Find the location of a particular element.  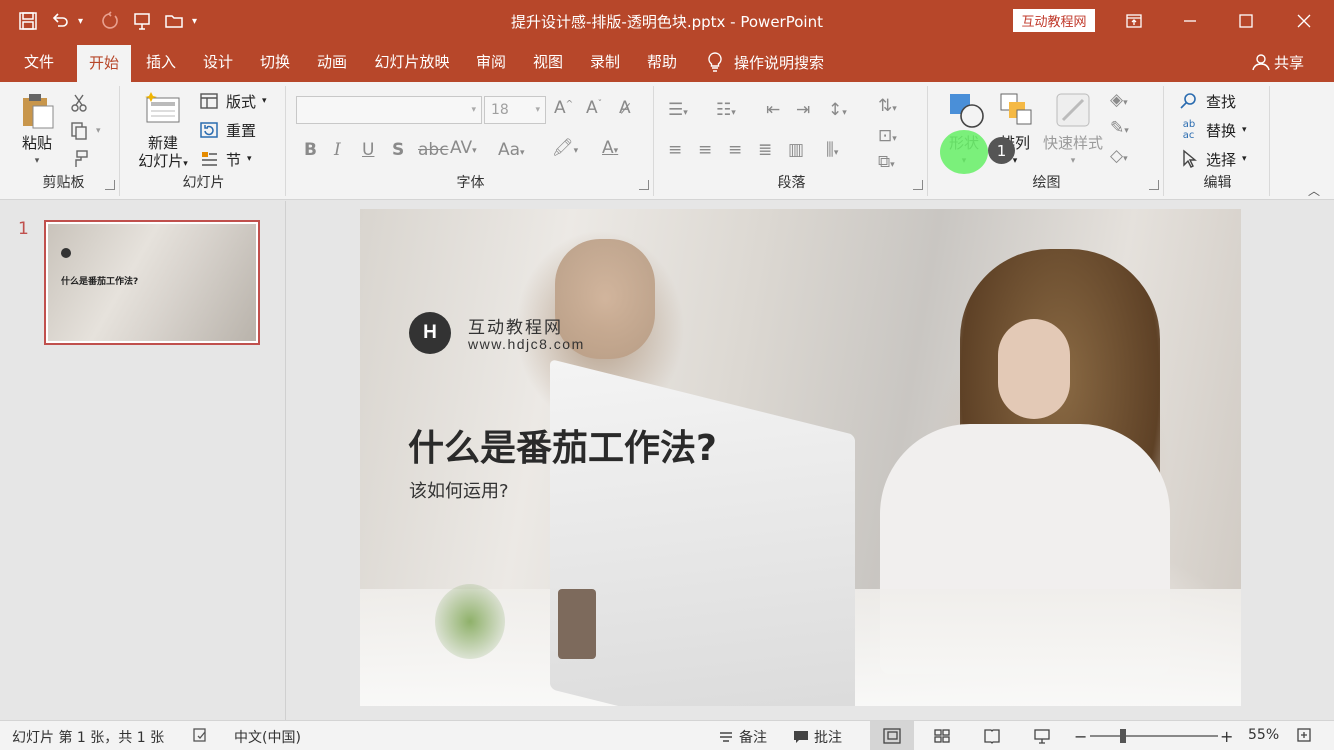

numbering-icon: ☷▾ is located at coordinates (726, 110).